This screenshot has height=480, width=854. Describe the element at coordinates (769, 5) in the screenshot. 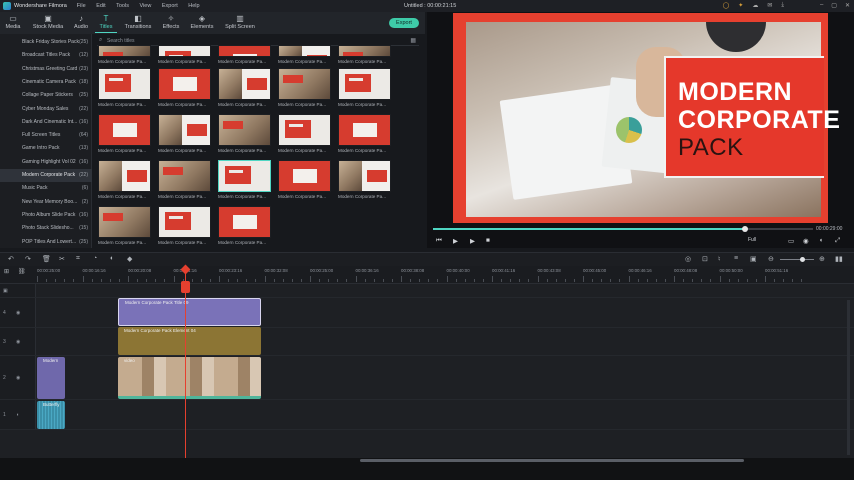

I see `mail-icon: ✉` at that location.